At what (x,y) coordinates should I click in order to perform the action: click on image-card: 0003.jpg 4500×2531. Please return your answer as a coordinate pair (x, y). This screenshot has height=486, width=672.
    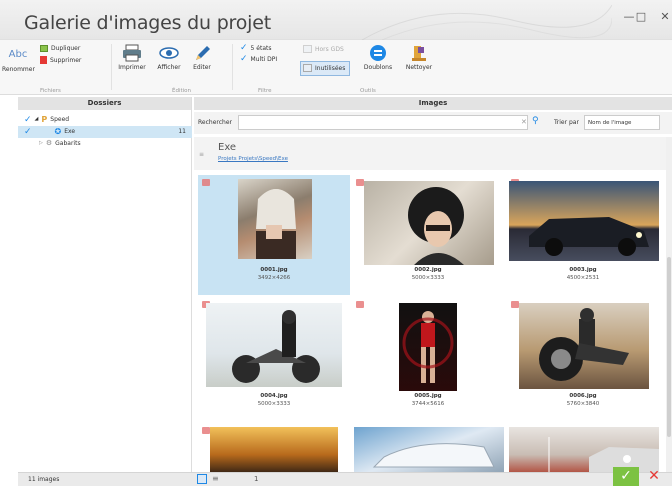
    Looking at the image, I should click on (583, 235).